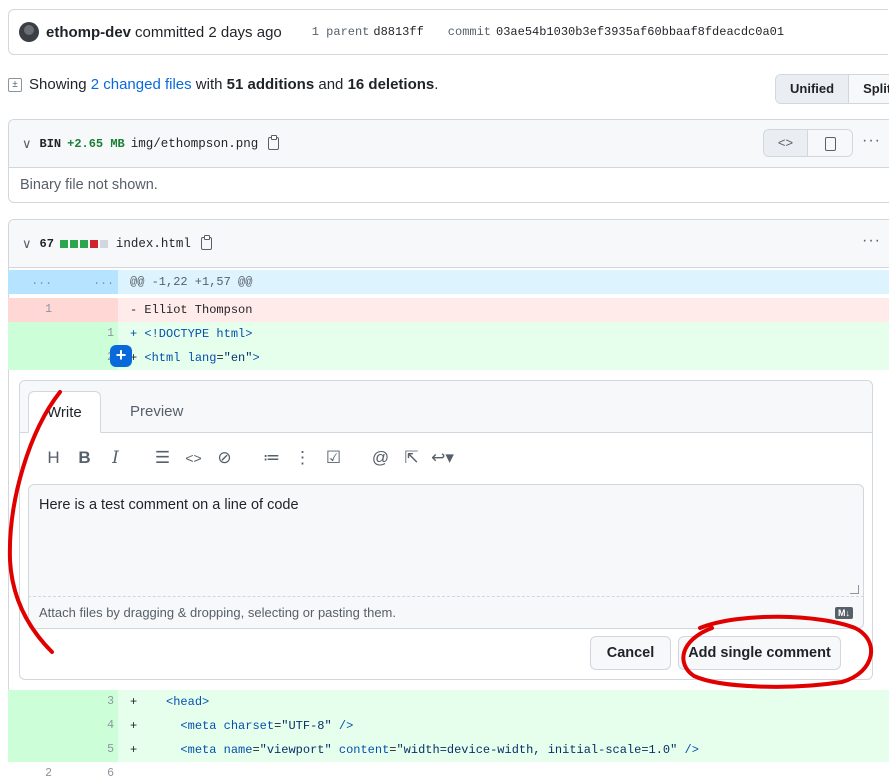 The height and width of the screenshot is (778, 889). What do you see at coordinates (224, 458) in the screenshot?
I see `link-icon: ⊘` at bounding box center [224, 458].